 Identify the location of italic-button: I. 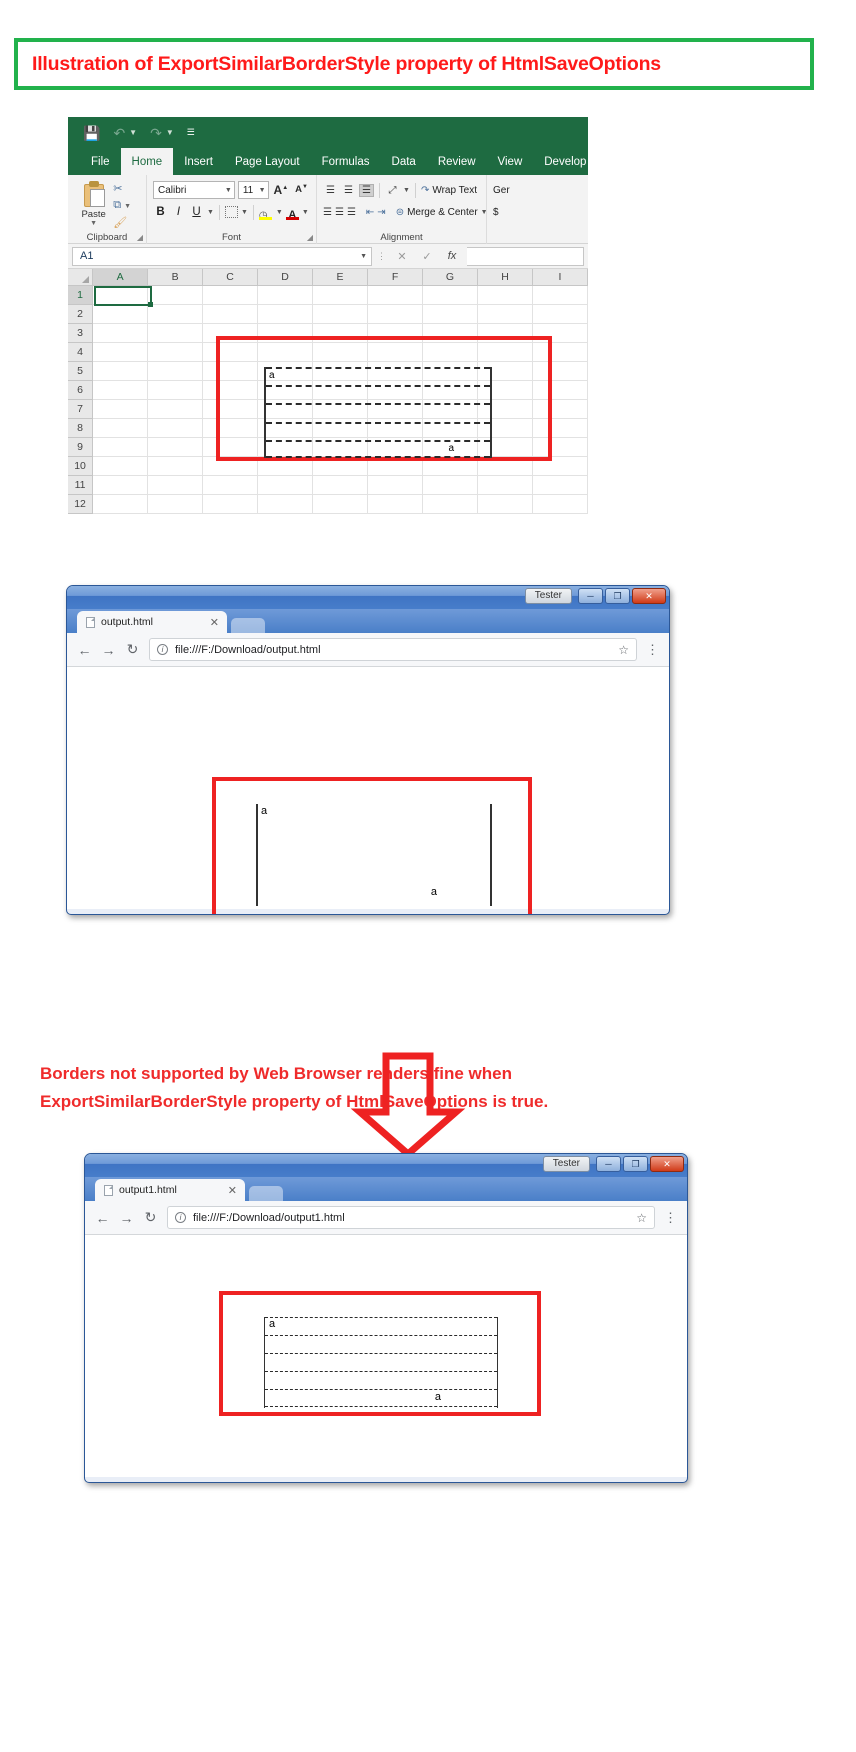
(178, 212).